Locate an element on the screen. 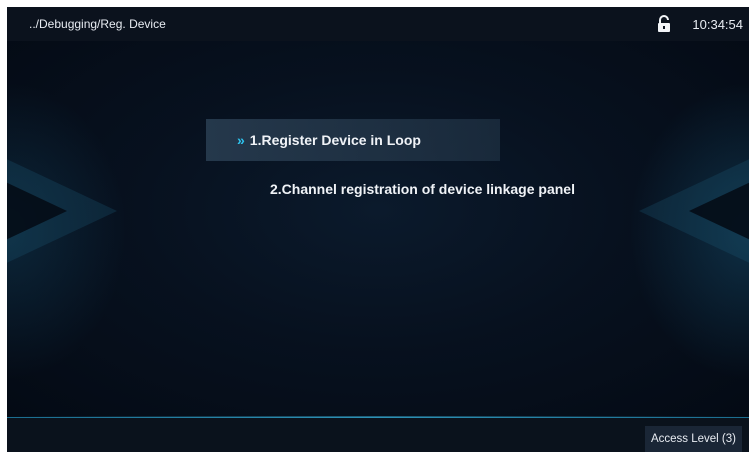 The width and height of the screenshot is (749, 452). top-bar: ../Debugging/Reg. Device 10:34:54 is located at coordinates (378, 24).